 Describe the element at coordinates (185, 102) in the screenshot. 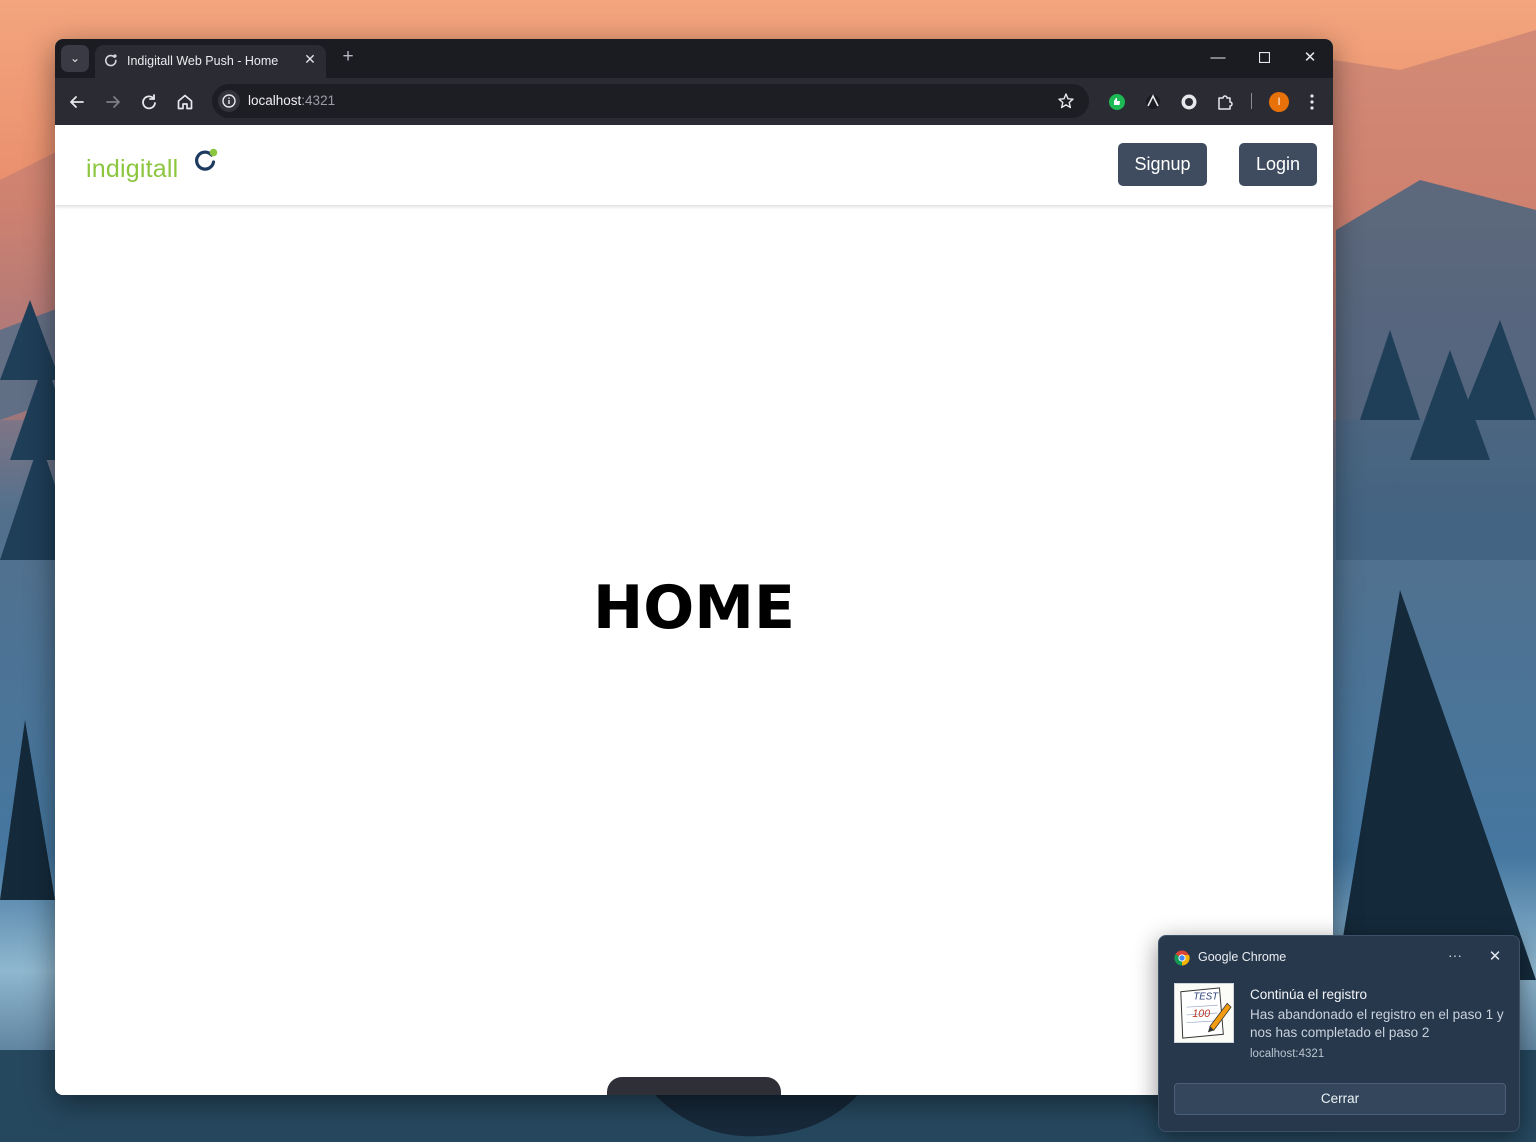

I see `home-icon` at that location.